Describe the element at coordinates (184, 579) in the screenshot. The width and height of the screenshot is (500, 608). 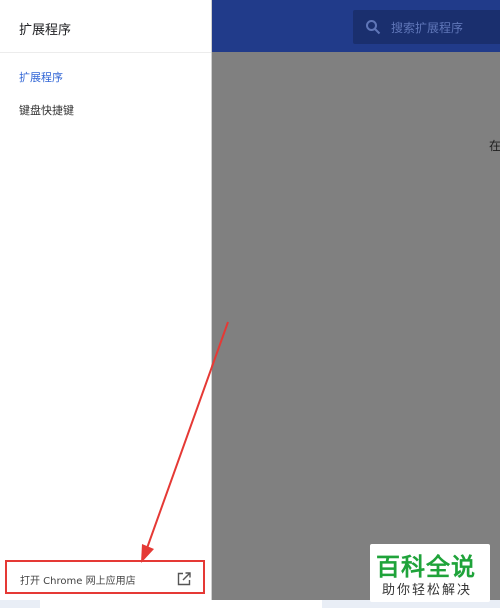
I see `open-in-new-icon` at that location.